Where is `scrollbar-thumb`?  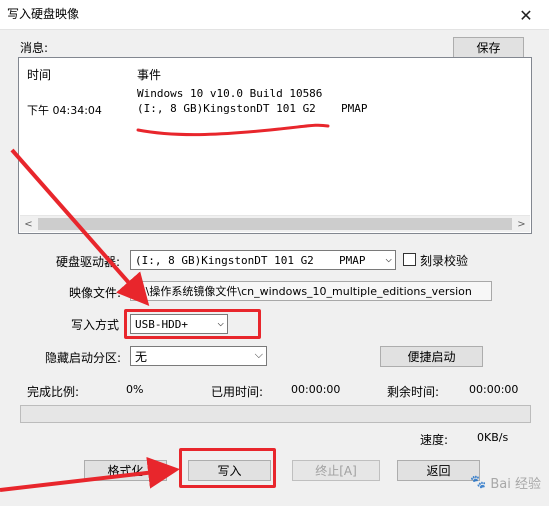 scrollbar-thumb is located at coordinates (275, 224).